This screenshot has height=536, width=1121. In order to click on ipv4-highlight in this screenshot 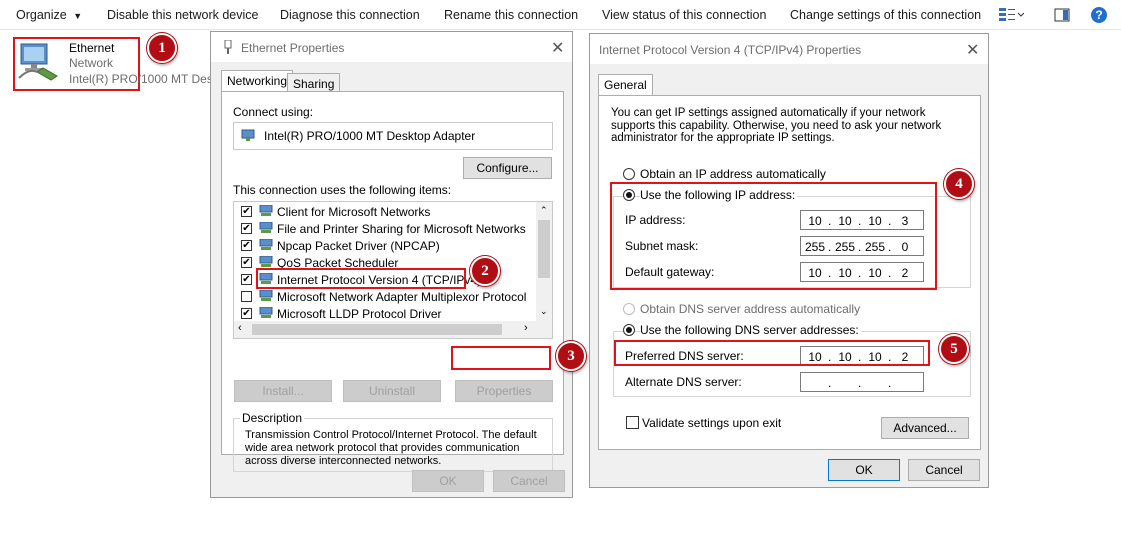, I will do `click(361, 278)`.